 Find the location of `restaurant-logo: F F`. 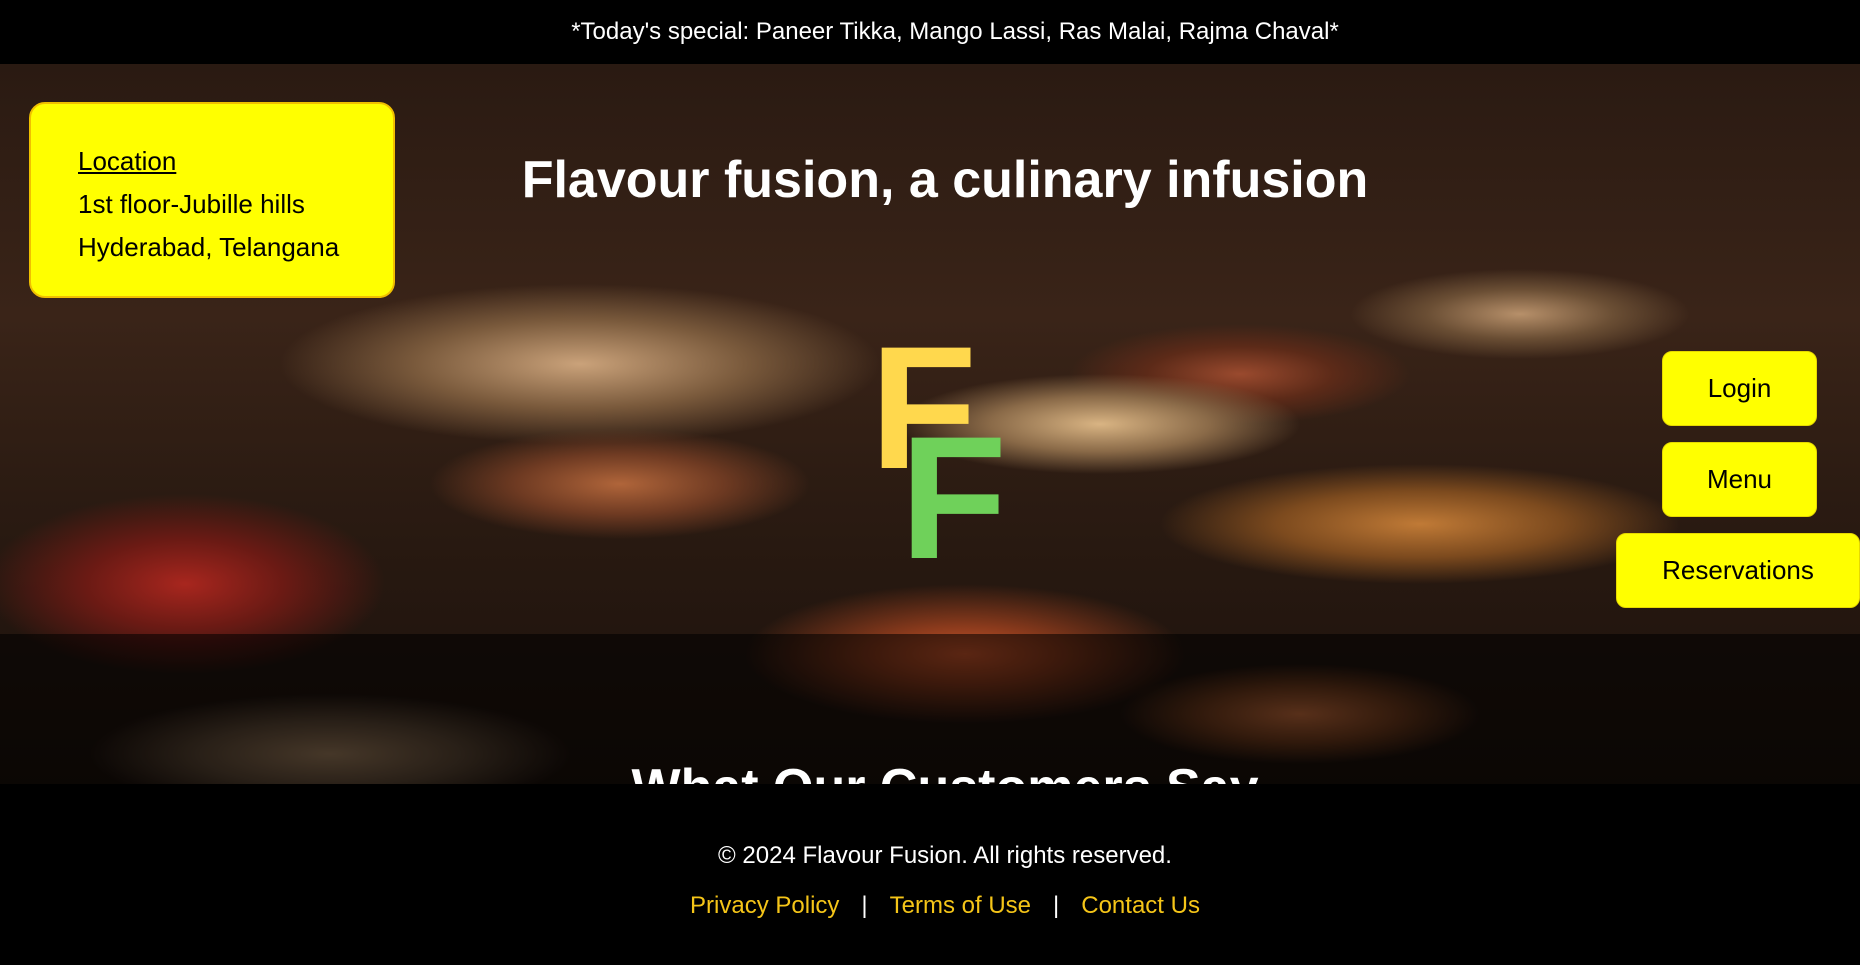

restaurant-logo: F F is located at coordinates (938, 440).